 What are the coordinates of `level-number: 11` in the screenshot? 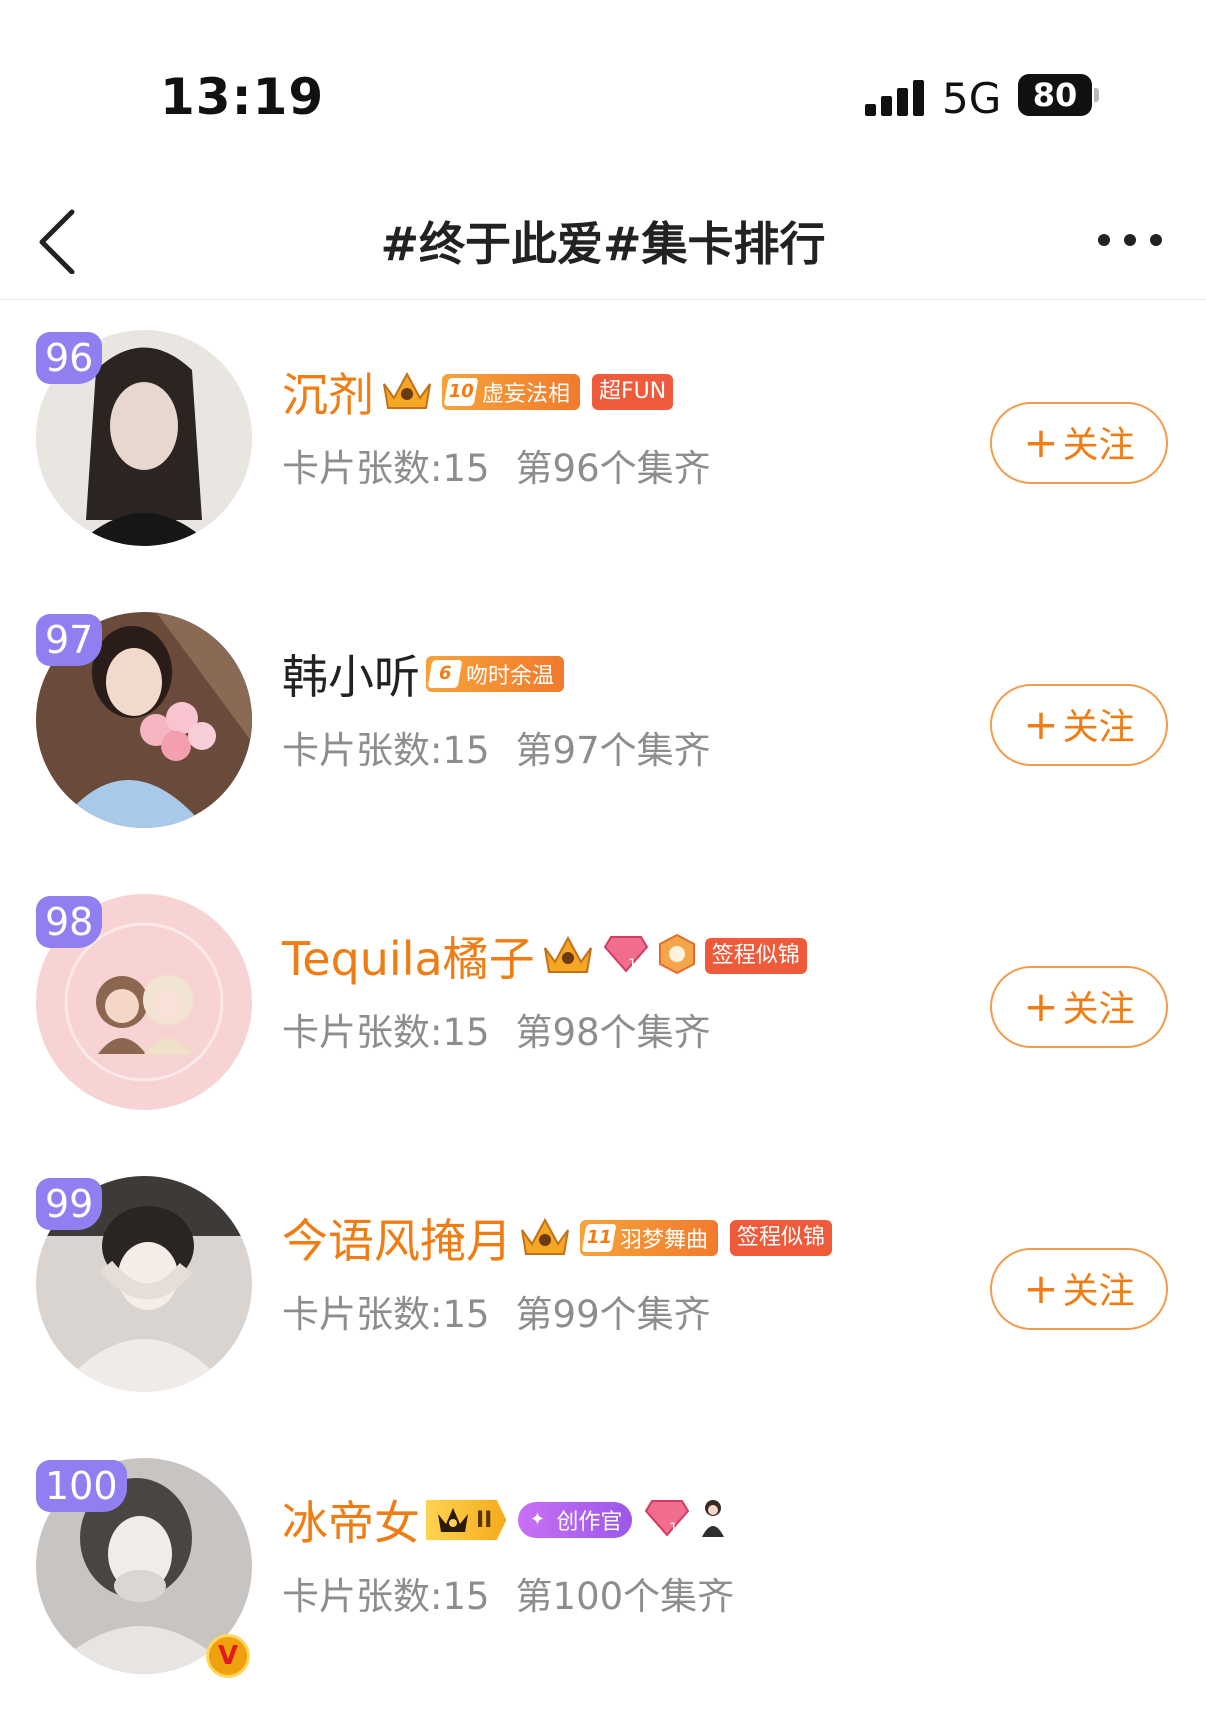 It's located at (599, 1238).